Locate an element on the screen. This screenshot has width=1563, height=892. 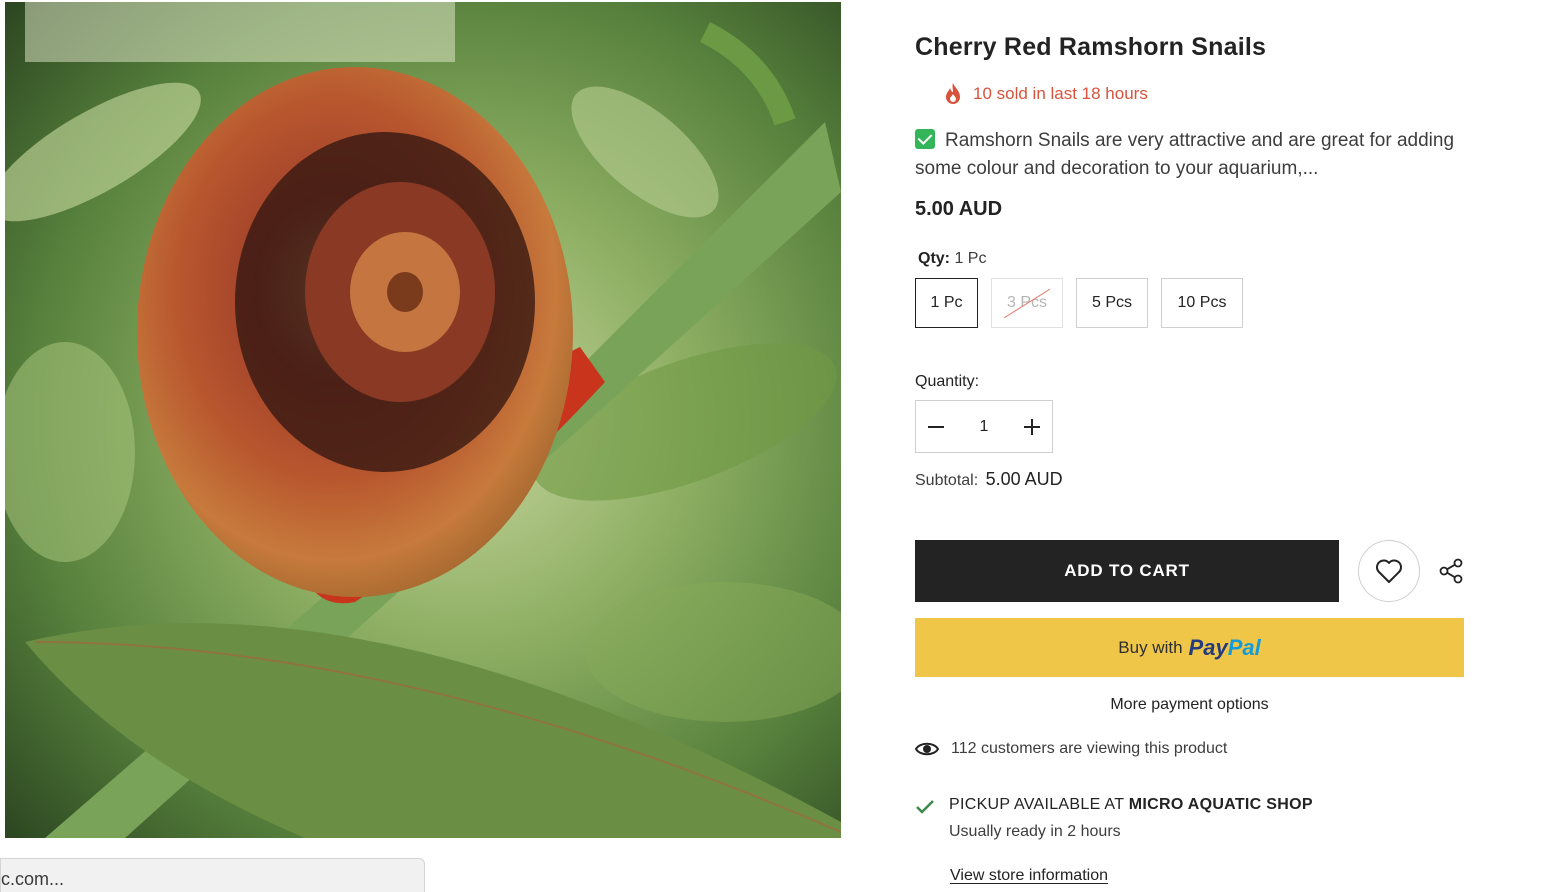
share-button is located at coordinates (1451, 571).